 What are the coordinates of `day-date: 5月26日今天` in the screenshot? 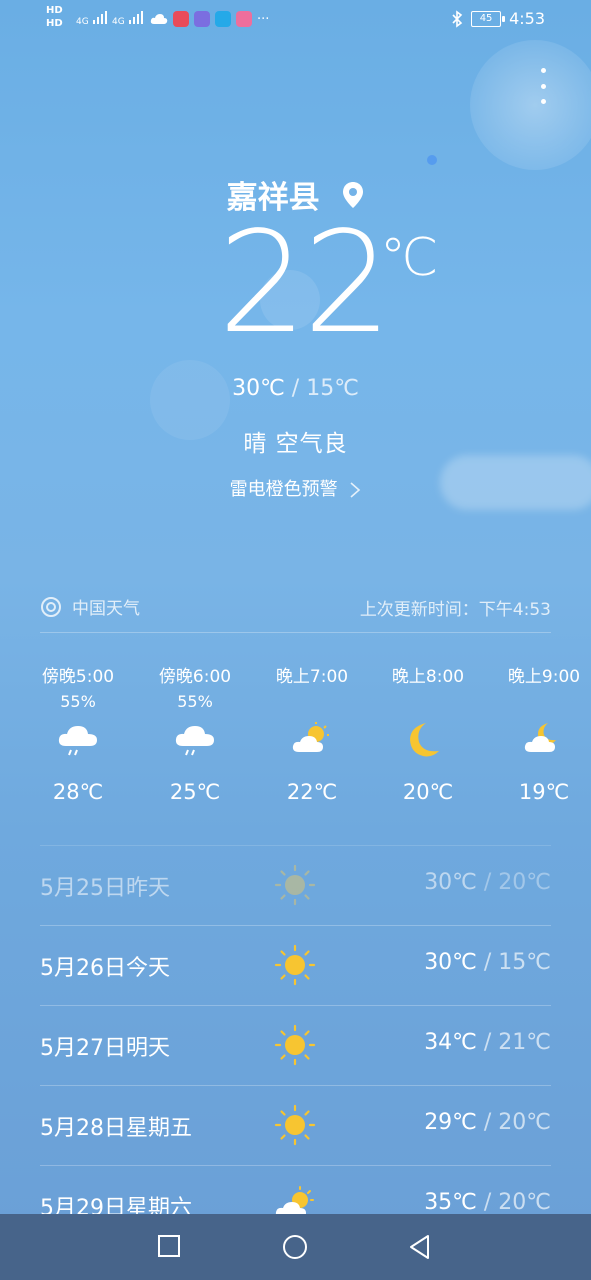 It's located at (105, 968).